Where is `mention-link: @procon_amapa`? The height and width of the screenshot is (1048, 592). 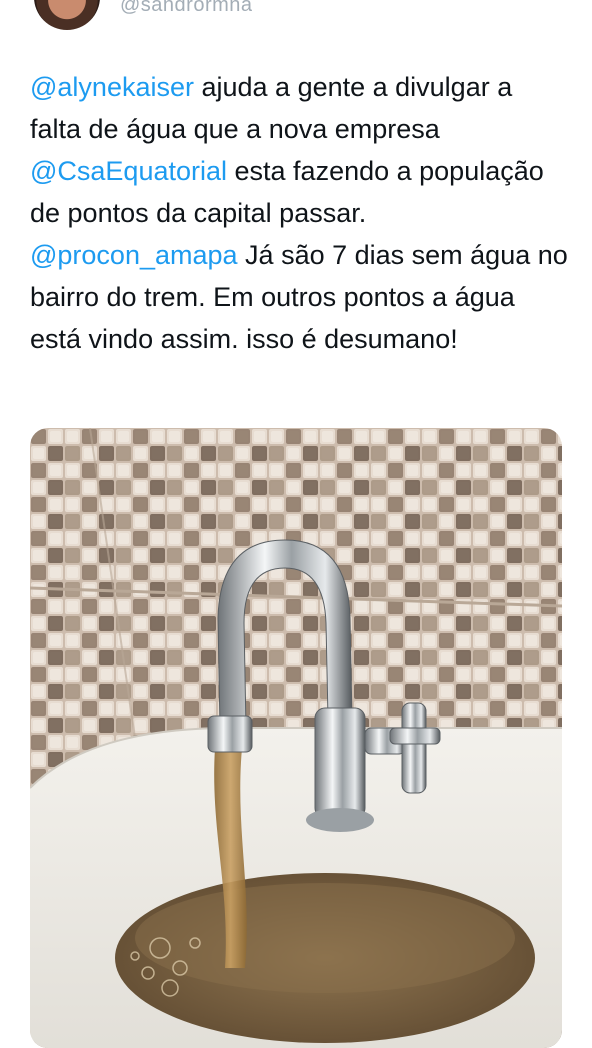 mention-link: @procon_amapa is located at coordinates (134, 255).